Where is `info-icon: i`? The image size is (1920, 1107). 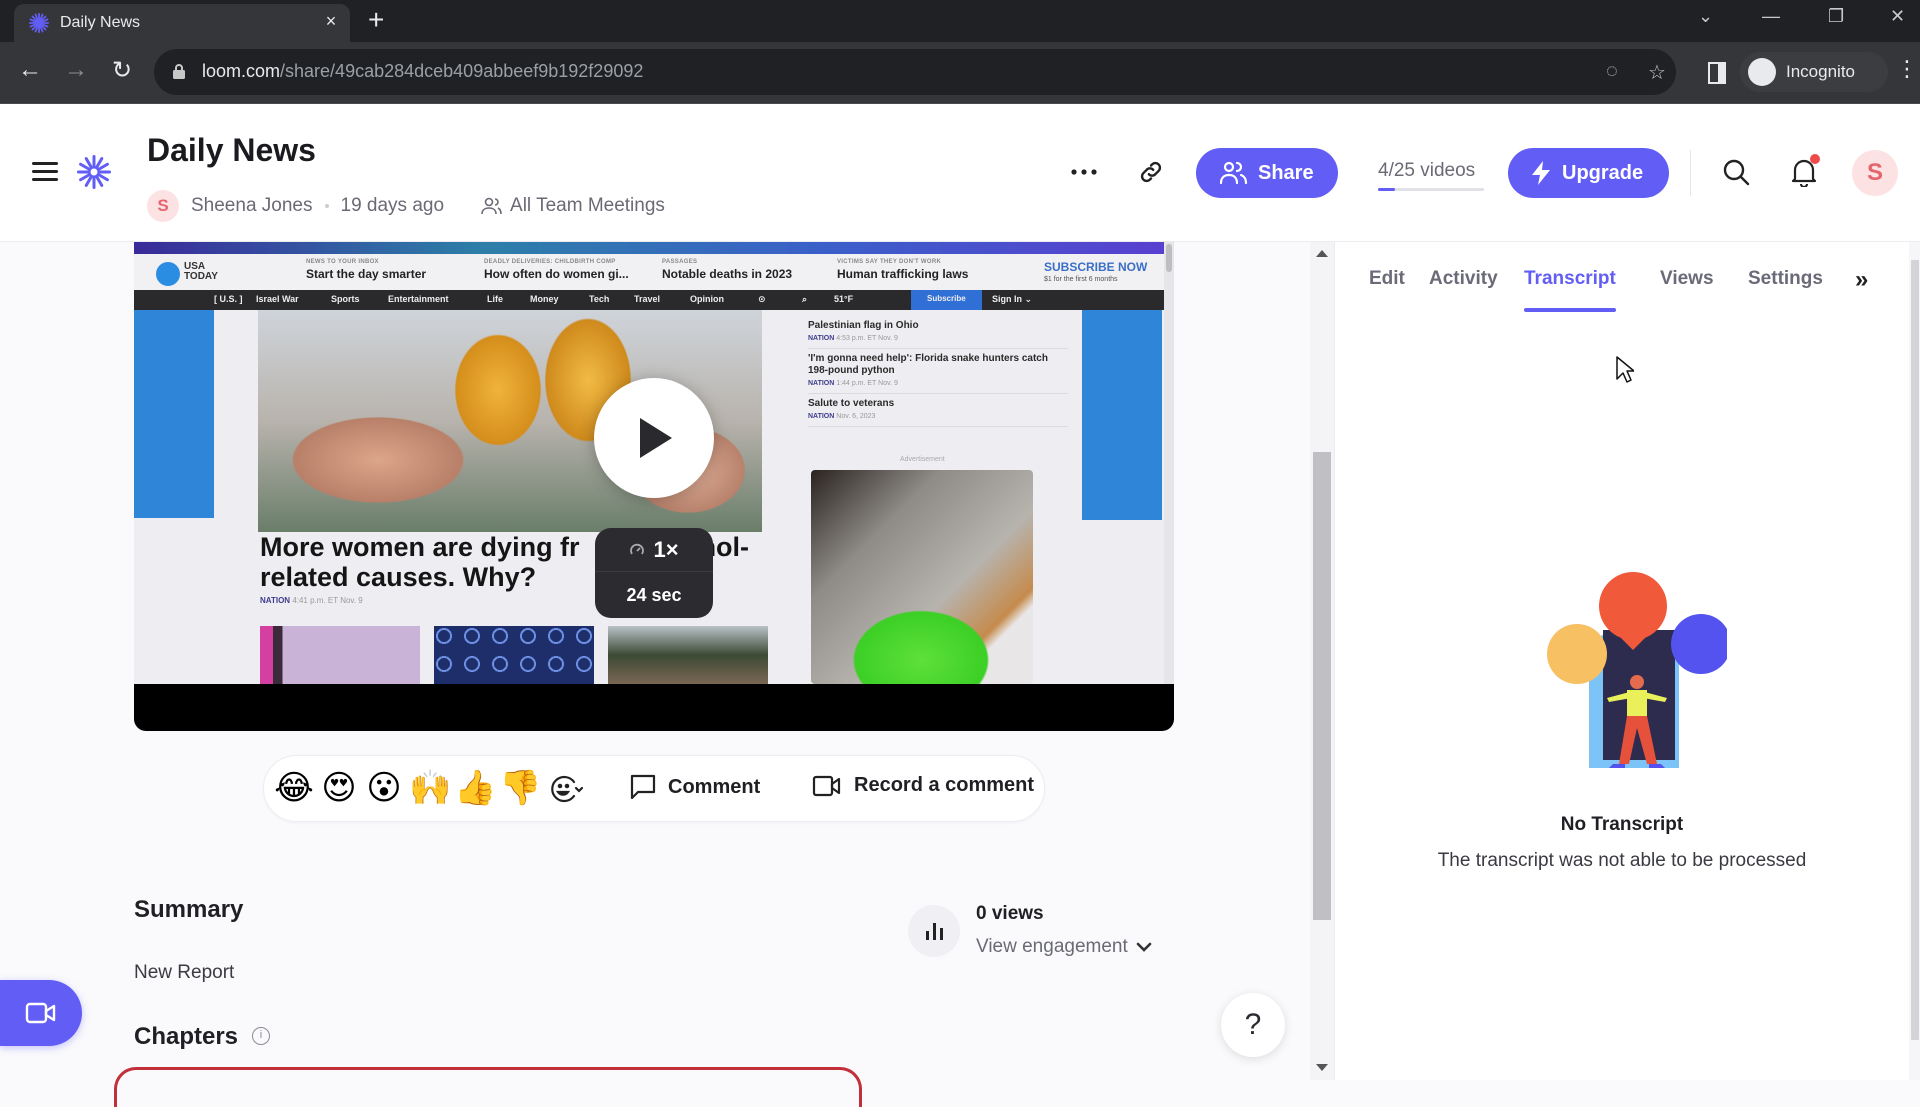 info-icon: i is located at coordinates (261, 1036).